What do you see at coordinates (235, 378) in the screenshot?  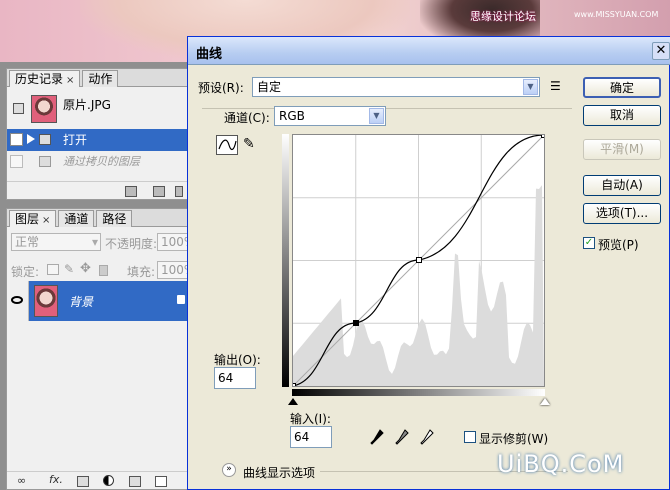 I see `output-field: 64` at bounding box center [235, 378].